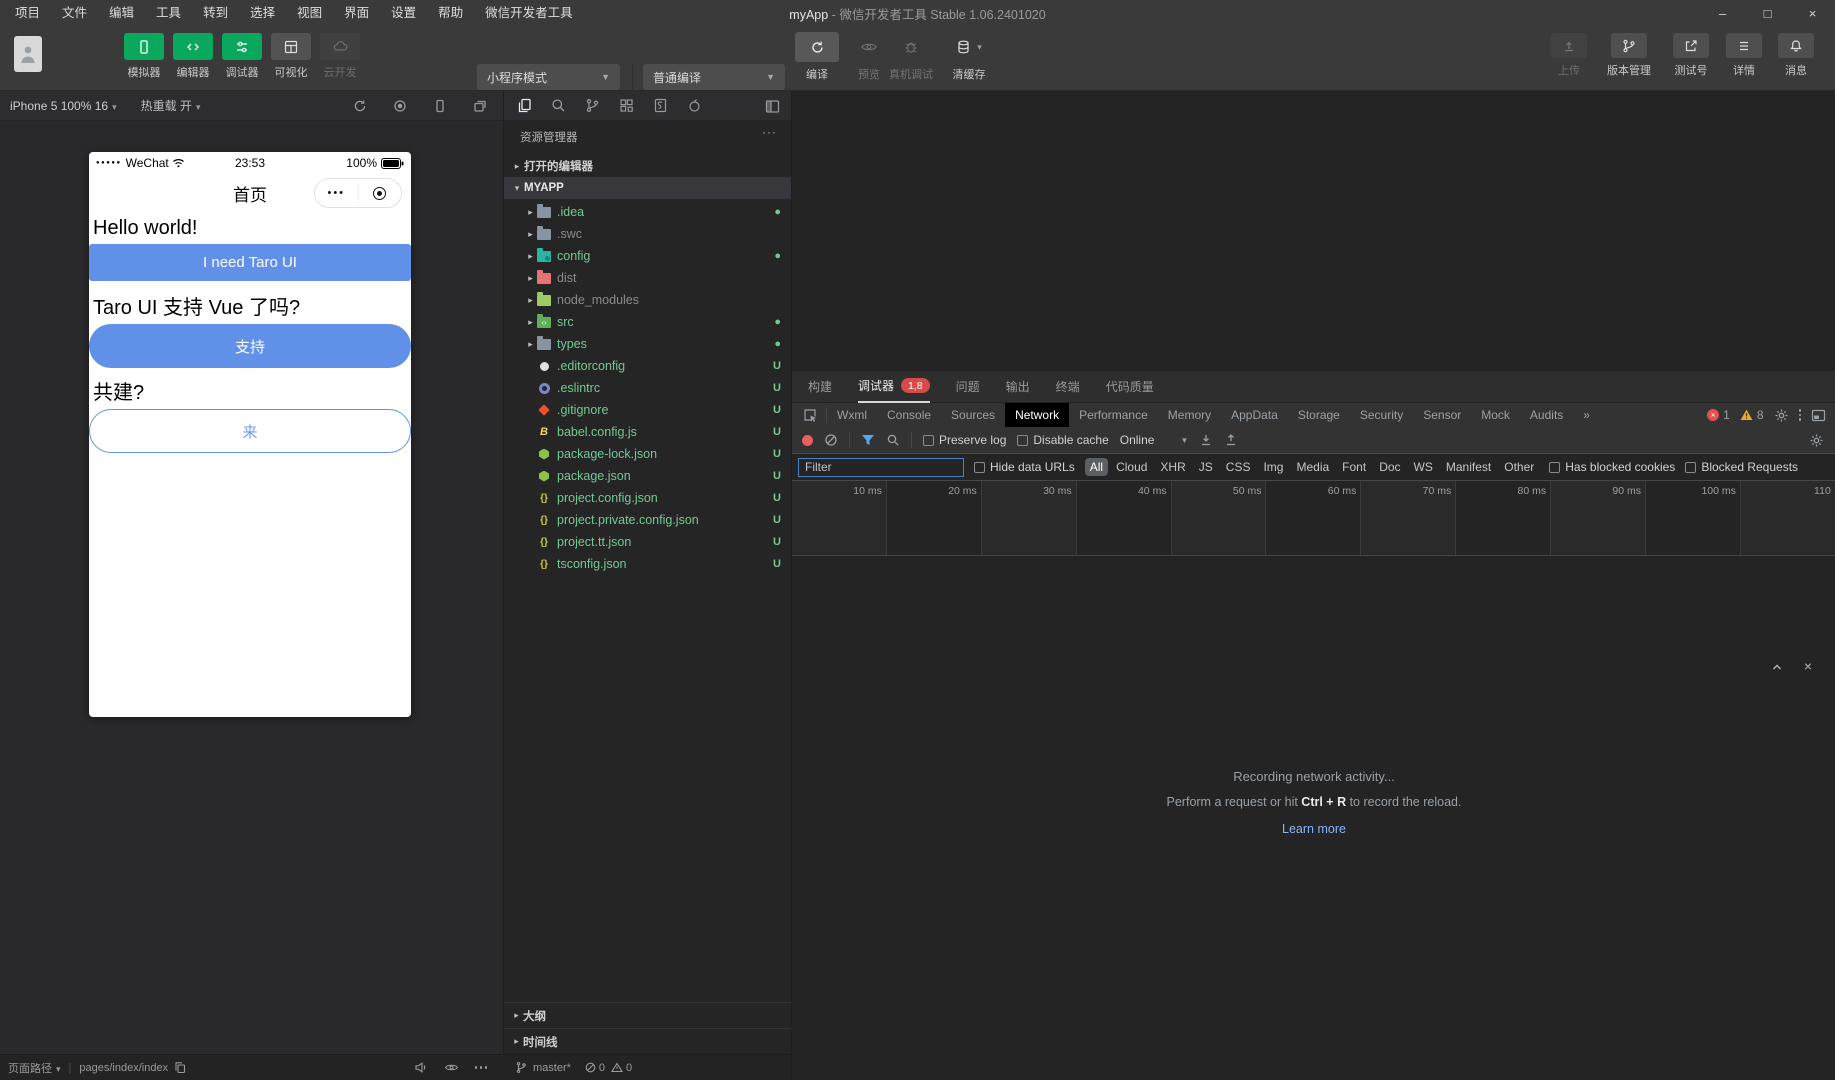 The height and width of the screenshot is (1080, 1835). Describe the element at coordinates (1818, 415) in the screenshot. I see `dock-icon` at that location.